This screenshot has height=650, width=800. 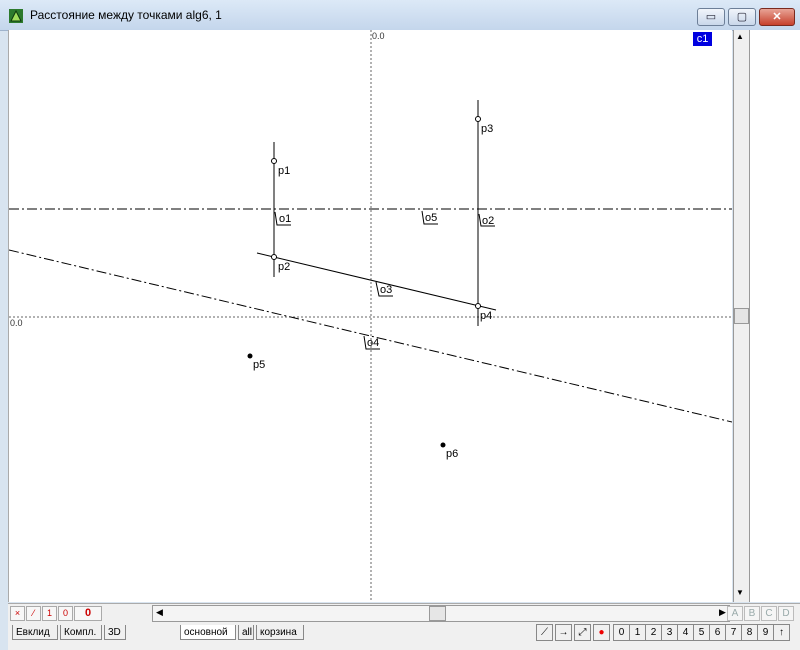 What do you see at coordinates (284, 267) in the screenshot?
I see `svg-text: p2` at bounding box center [284, 267].